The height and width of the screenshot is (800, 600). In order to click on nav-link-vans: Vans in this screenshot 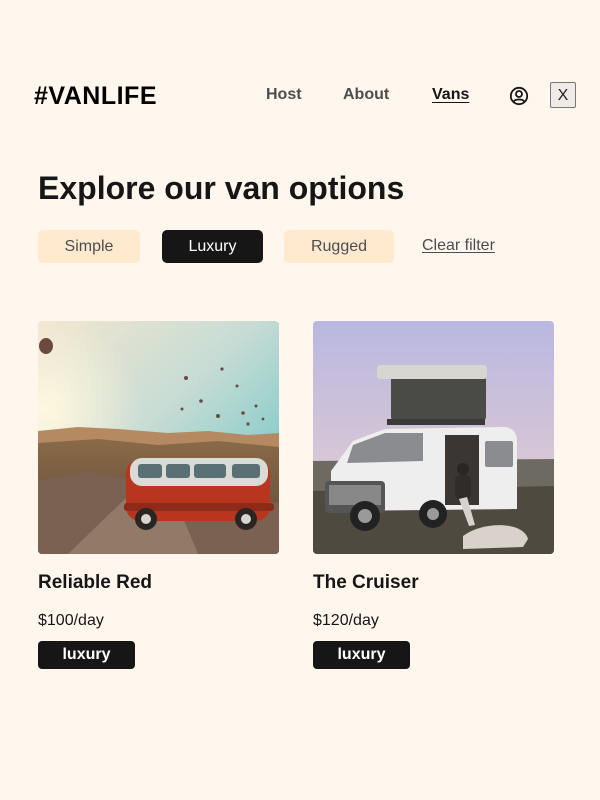, I will do `click(450, 95)`.